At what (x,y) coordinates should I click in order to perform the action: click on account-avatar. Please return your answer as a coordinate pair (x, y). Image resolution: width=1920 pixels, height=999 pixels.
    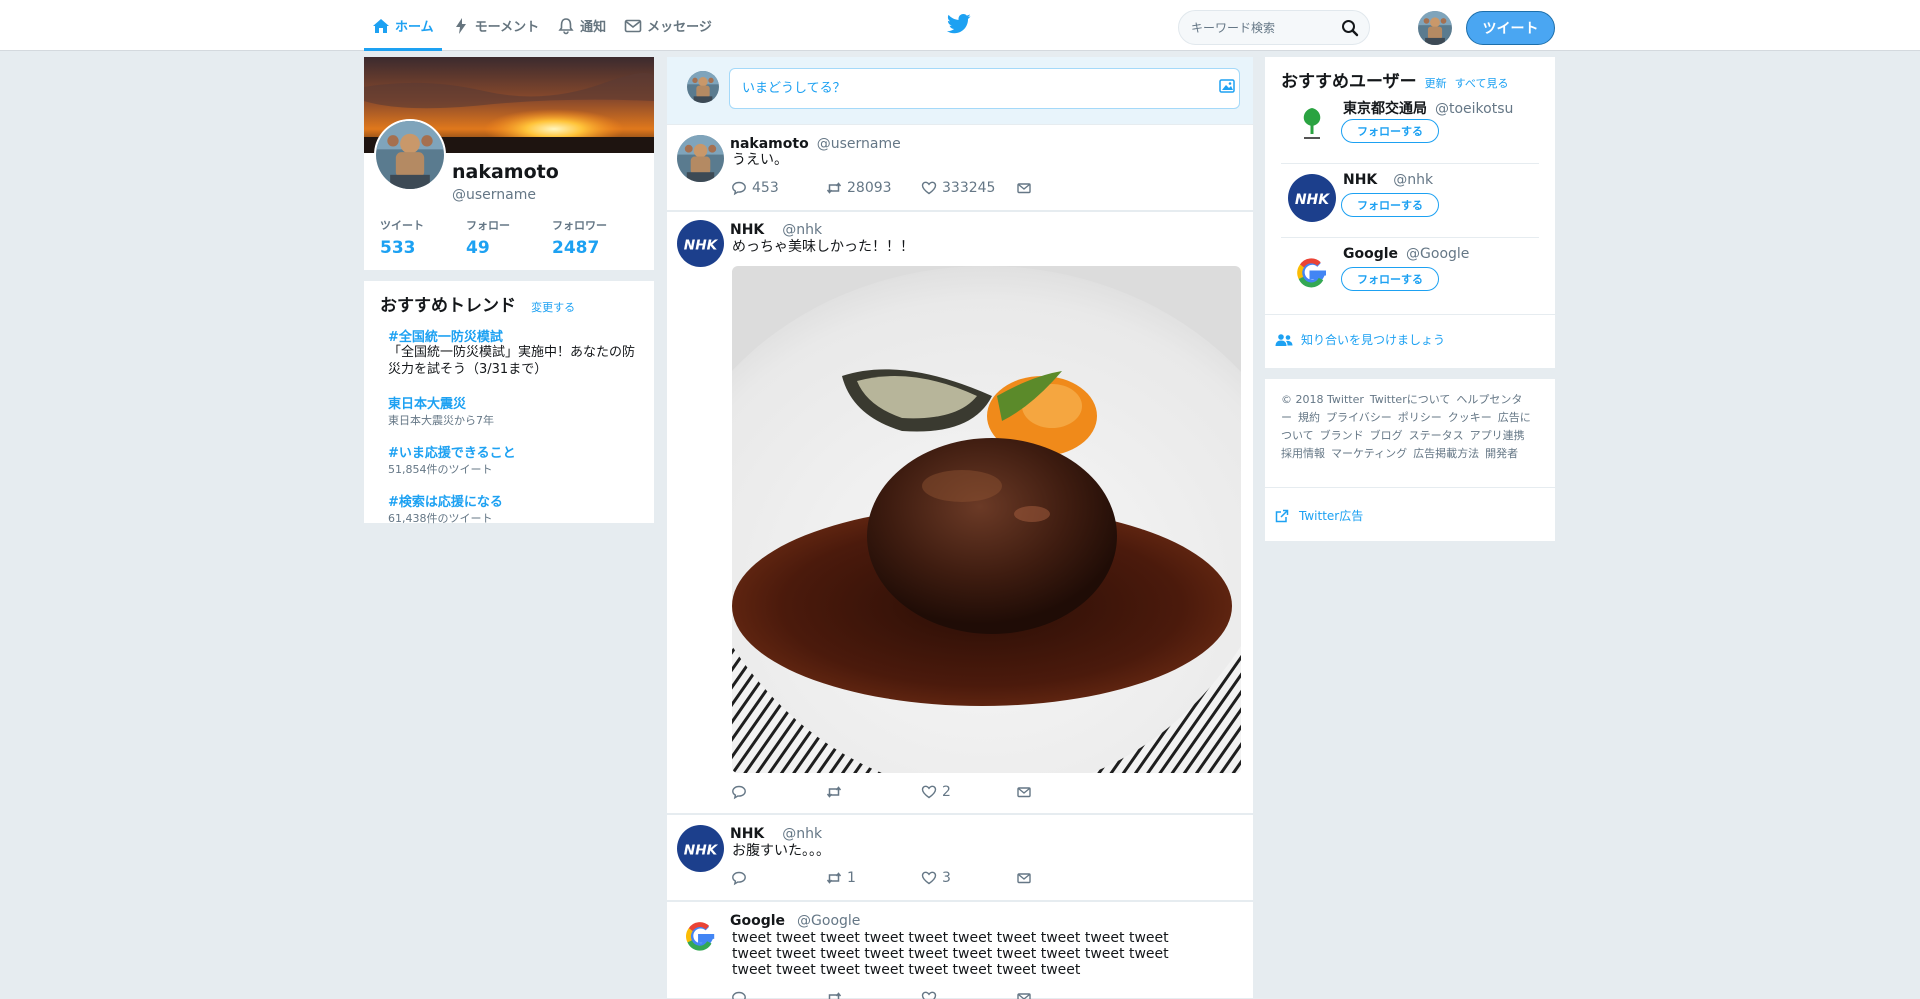
    Looking at the image, I should click on (1435, 28).